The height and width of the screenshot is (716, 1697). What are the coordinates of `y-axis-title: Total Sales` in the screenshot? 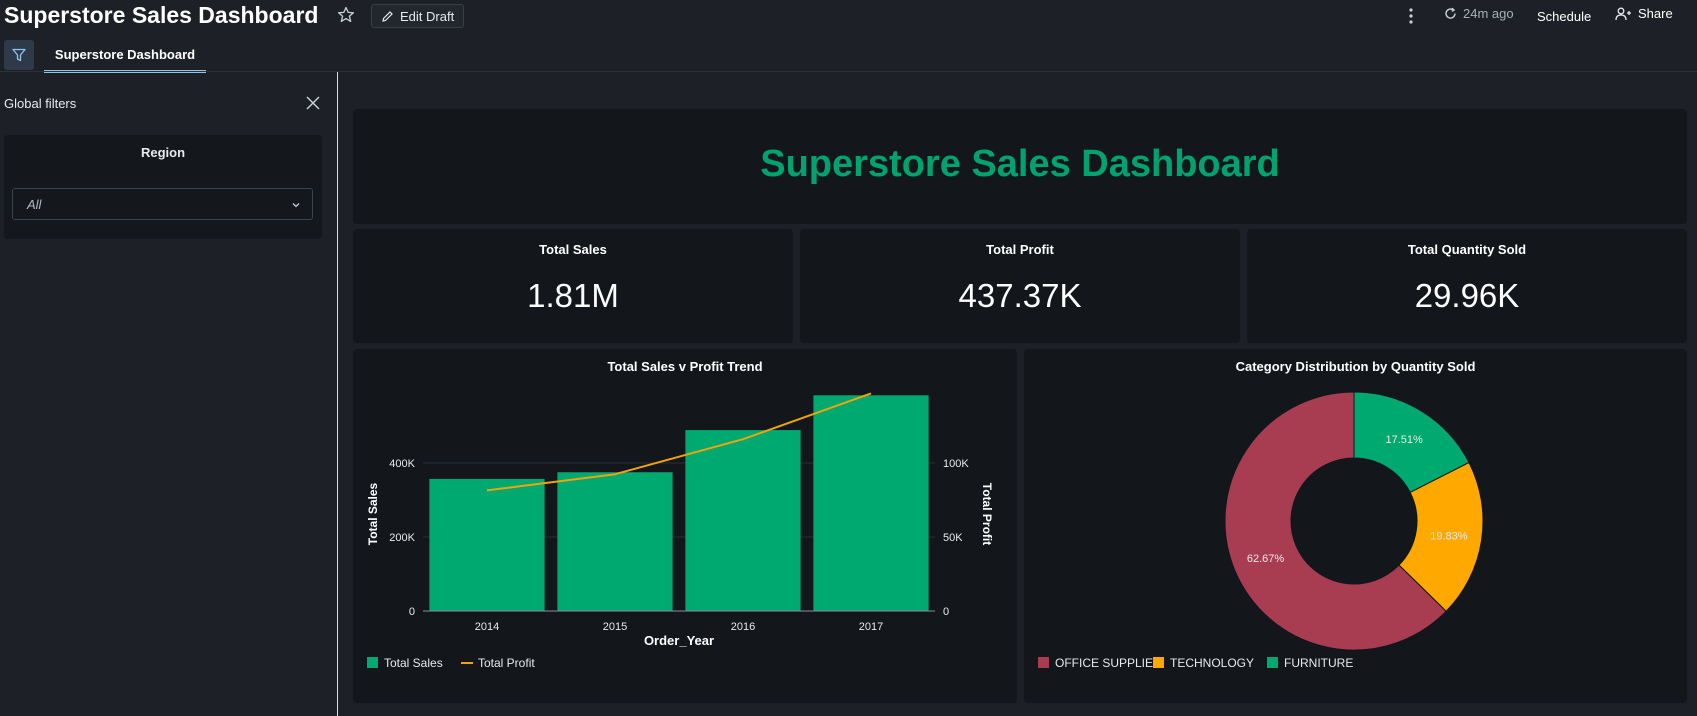 It's located at (373, 513).